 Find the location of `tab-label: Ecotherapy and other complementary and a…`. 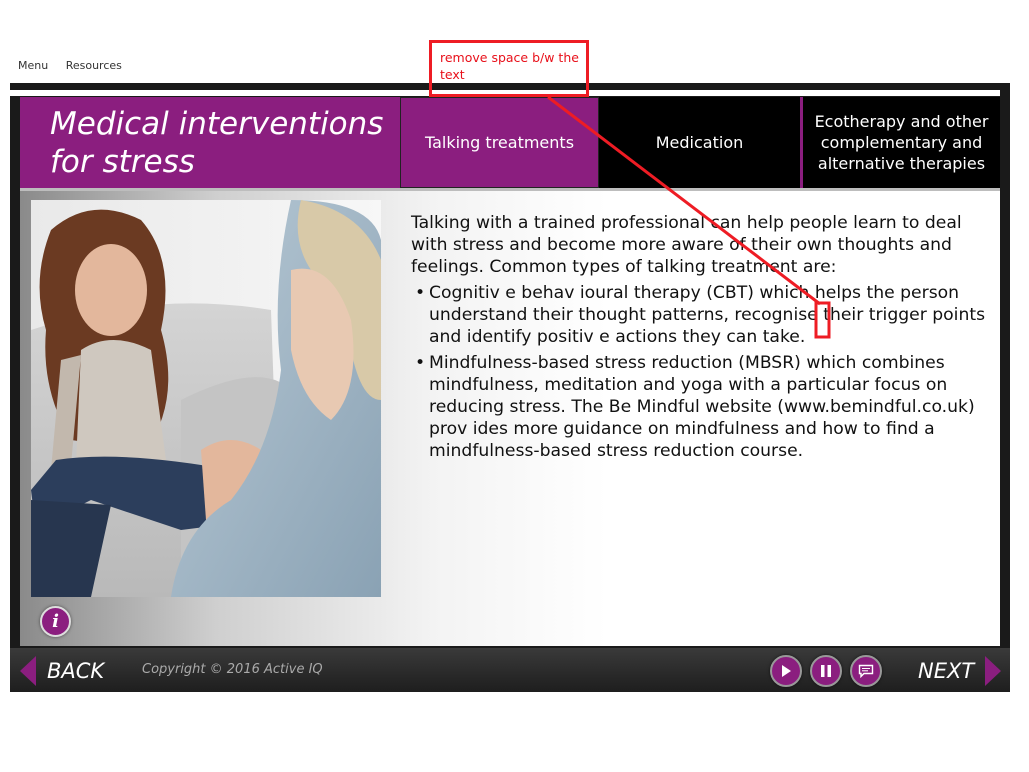

tab-label: Ecotherapy and other complementary and a… is located at coordinates (902, 142).